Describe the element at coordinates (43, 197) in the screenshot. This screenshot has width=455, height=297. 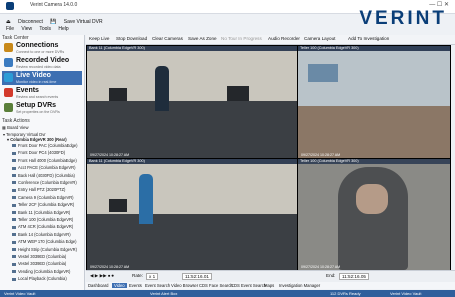
I see `camera-tree-item: Camera 9 (Columbia EdgeVR)` at that location.